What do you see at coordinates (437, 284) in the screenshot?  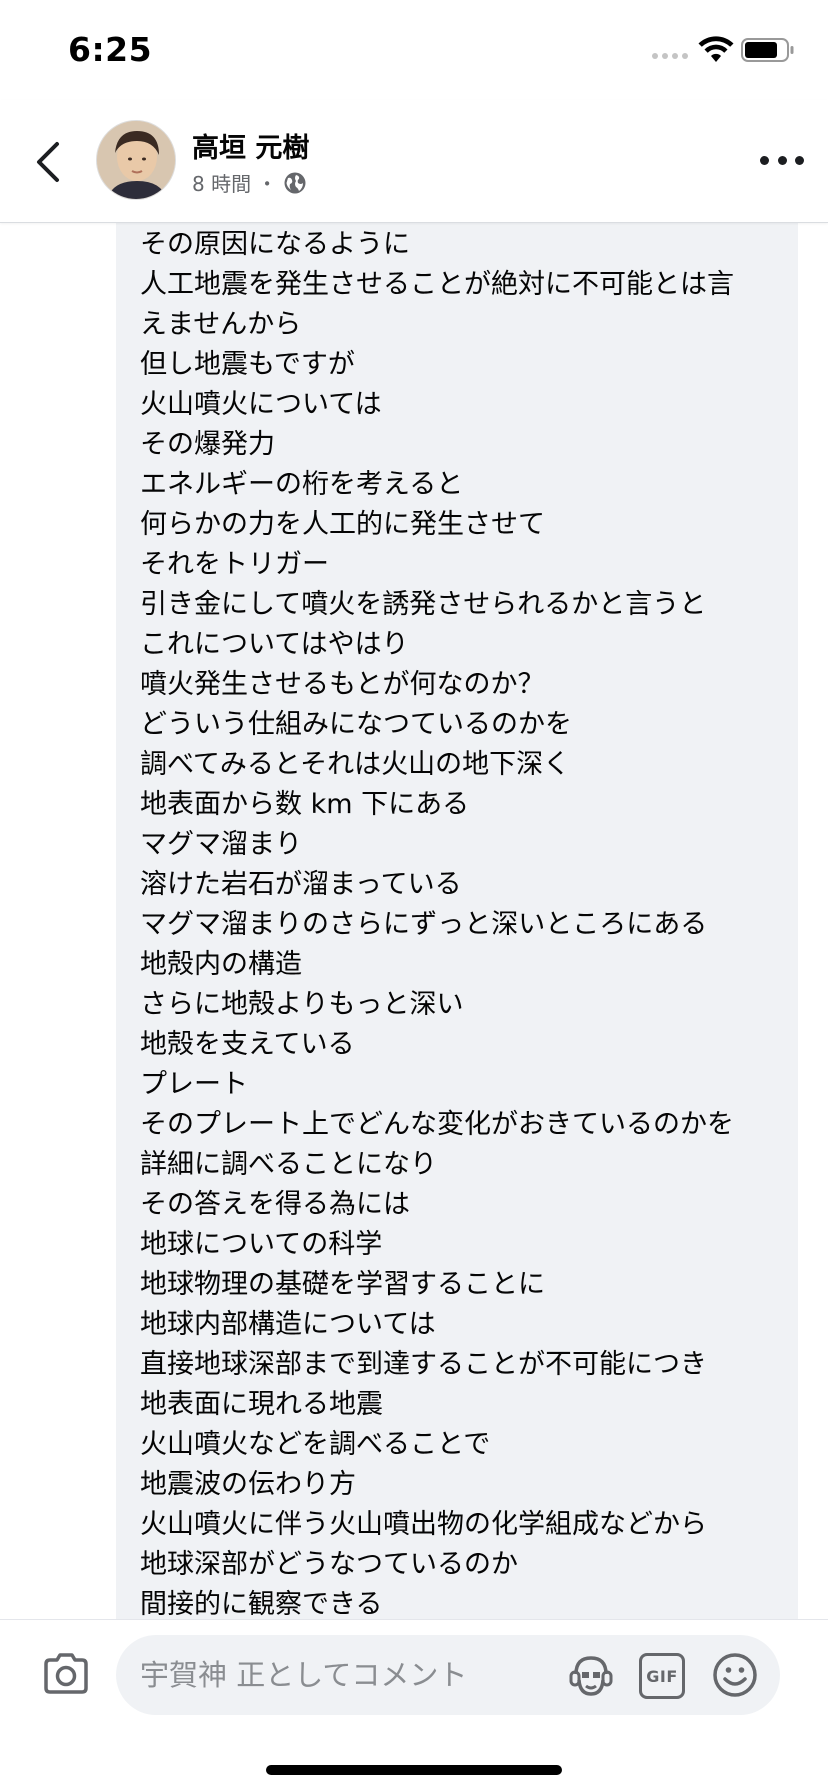 I see `comment-line: 人工地震を発生させることが絶対に不可能とは言` at bounding box center [437, 284].